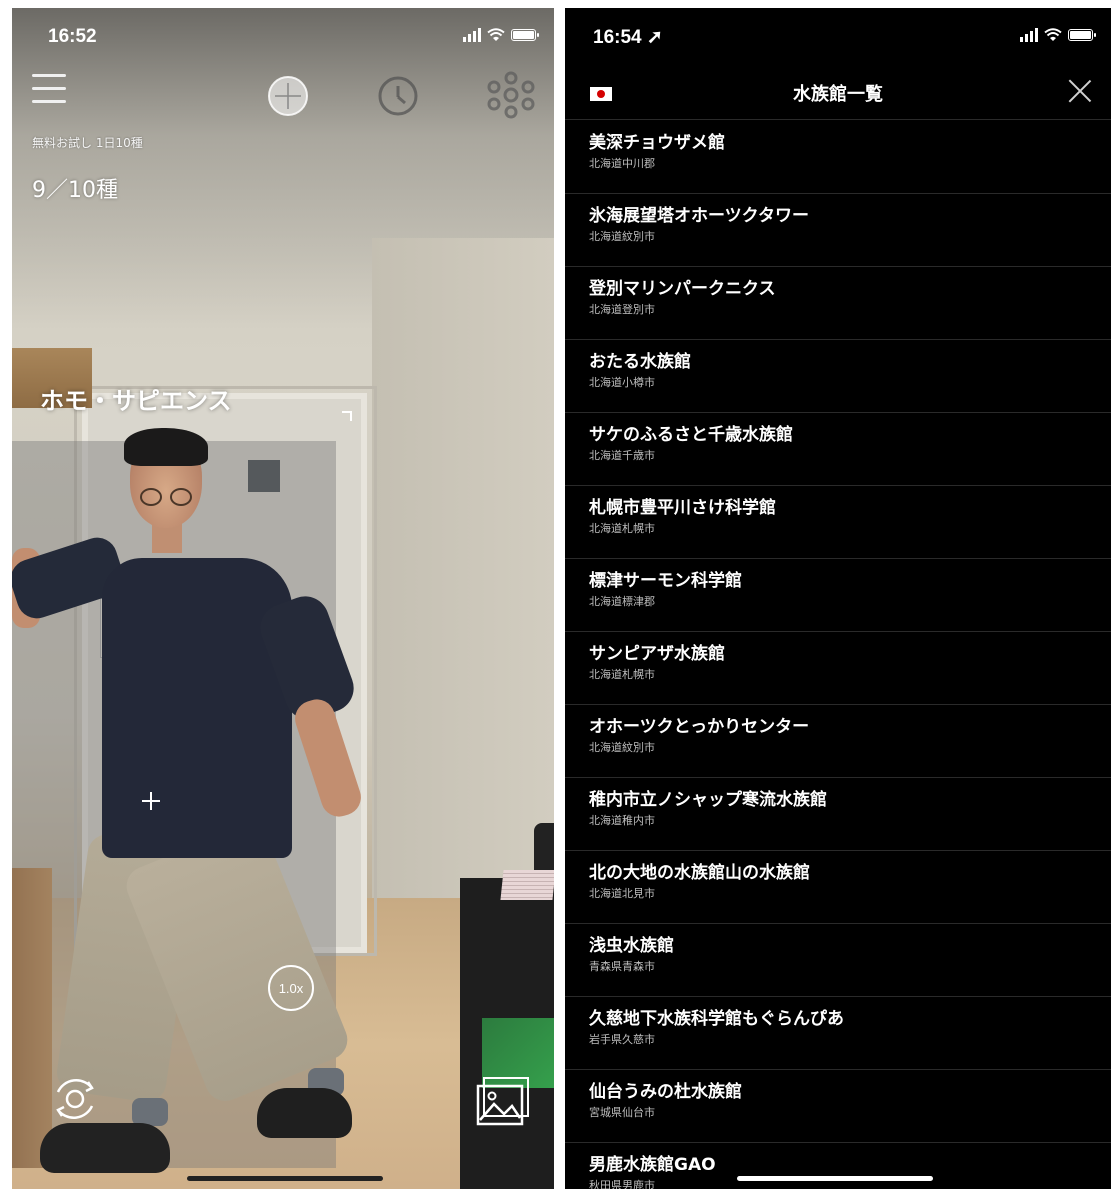 The width and height of the screenshot is (1111, 1189). Describe the element at coordinates (622, 601) in the screenshot. I see `aquarium-location: 北海道標津郡` at that location.